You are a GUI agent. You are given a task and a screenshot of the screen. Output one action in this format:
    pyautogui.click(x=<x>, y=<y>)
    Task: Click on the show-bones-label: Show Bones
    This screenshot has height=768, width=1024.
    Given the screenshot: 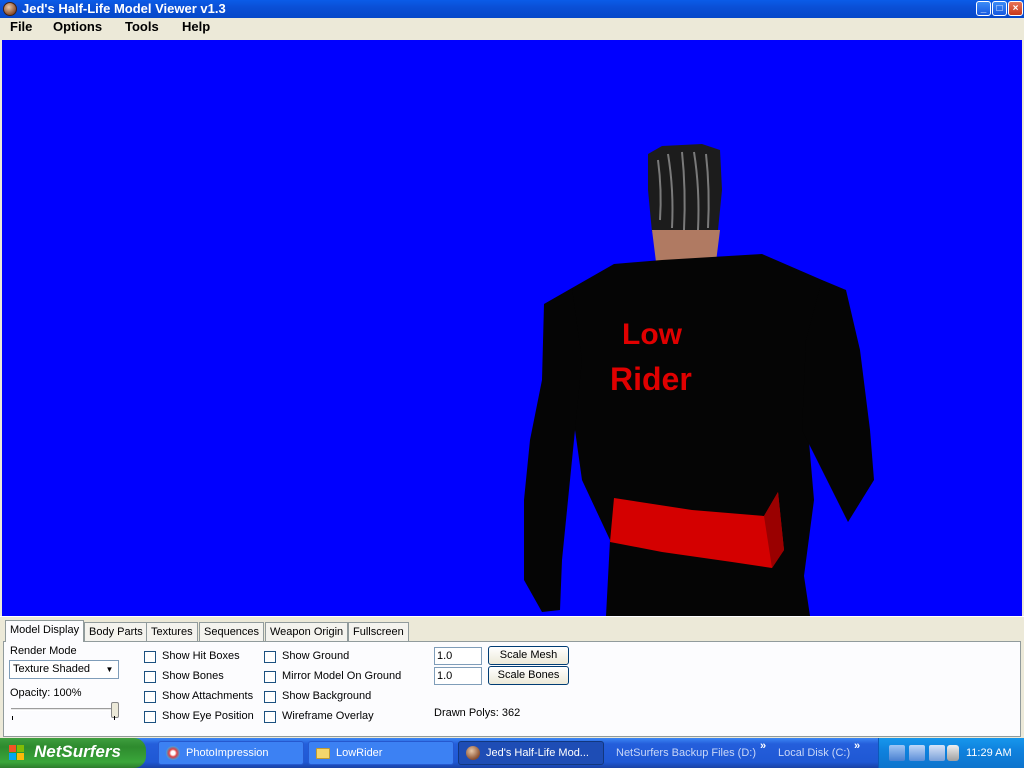 What is the action you would take?
    pyautogui.click(x=193, y=676)
    